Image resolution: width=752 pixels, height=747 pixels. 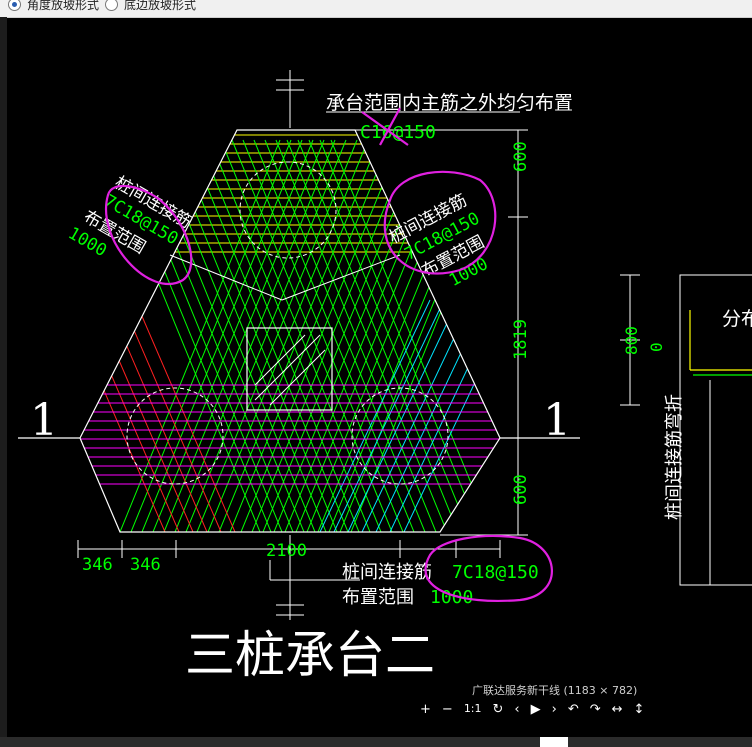 I want to click on next-button: ›, so click(x=554, y=709).